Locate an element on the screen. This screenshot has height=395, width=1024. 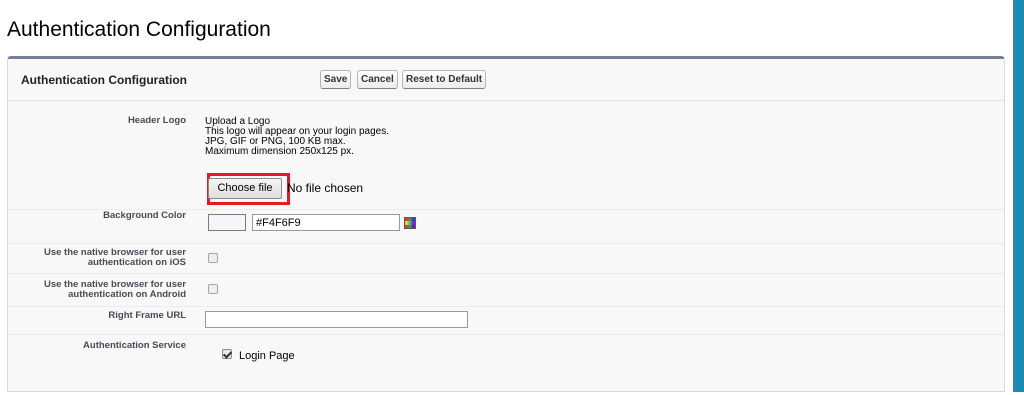
native-ios-checkbox is located at coordinates (213, 258).